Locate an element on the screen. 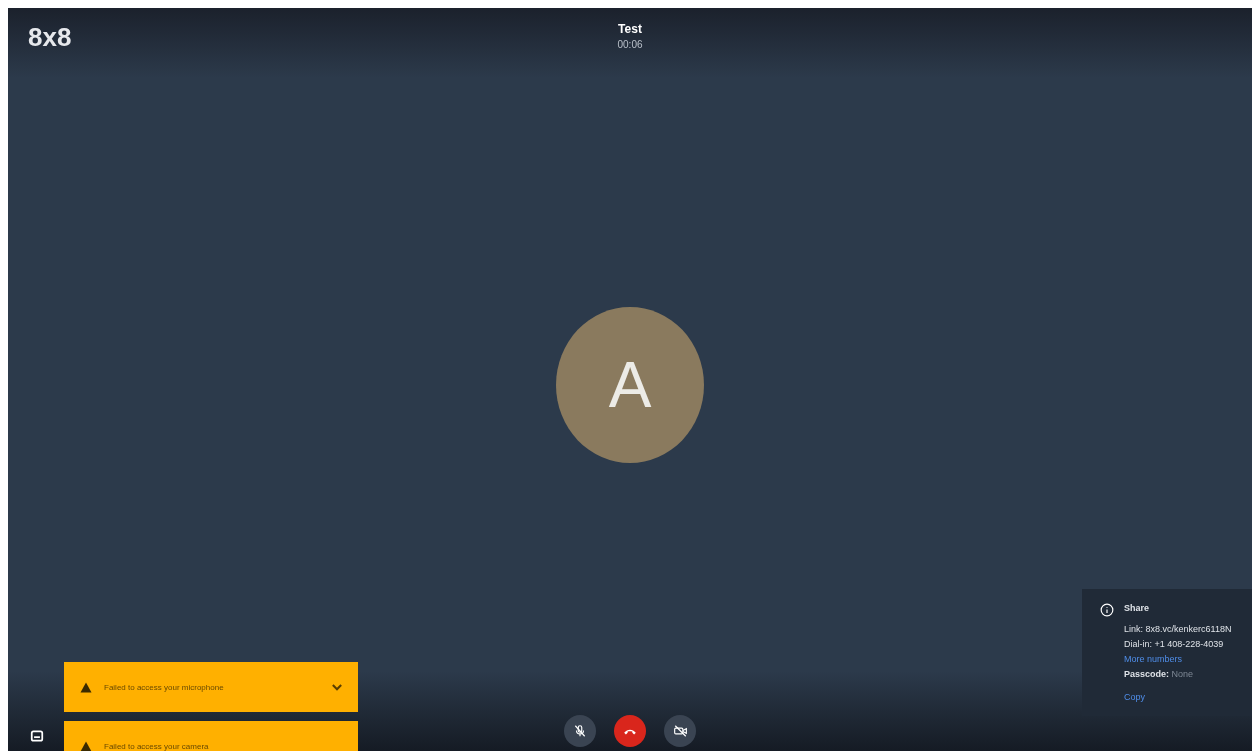 The height and width of the screenshot is (751, 1252). meeting-title: Test is located at coordinates (630, 29).